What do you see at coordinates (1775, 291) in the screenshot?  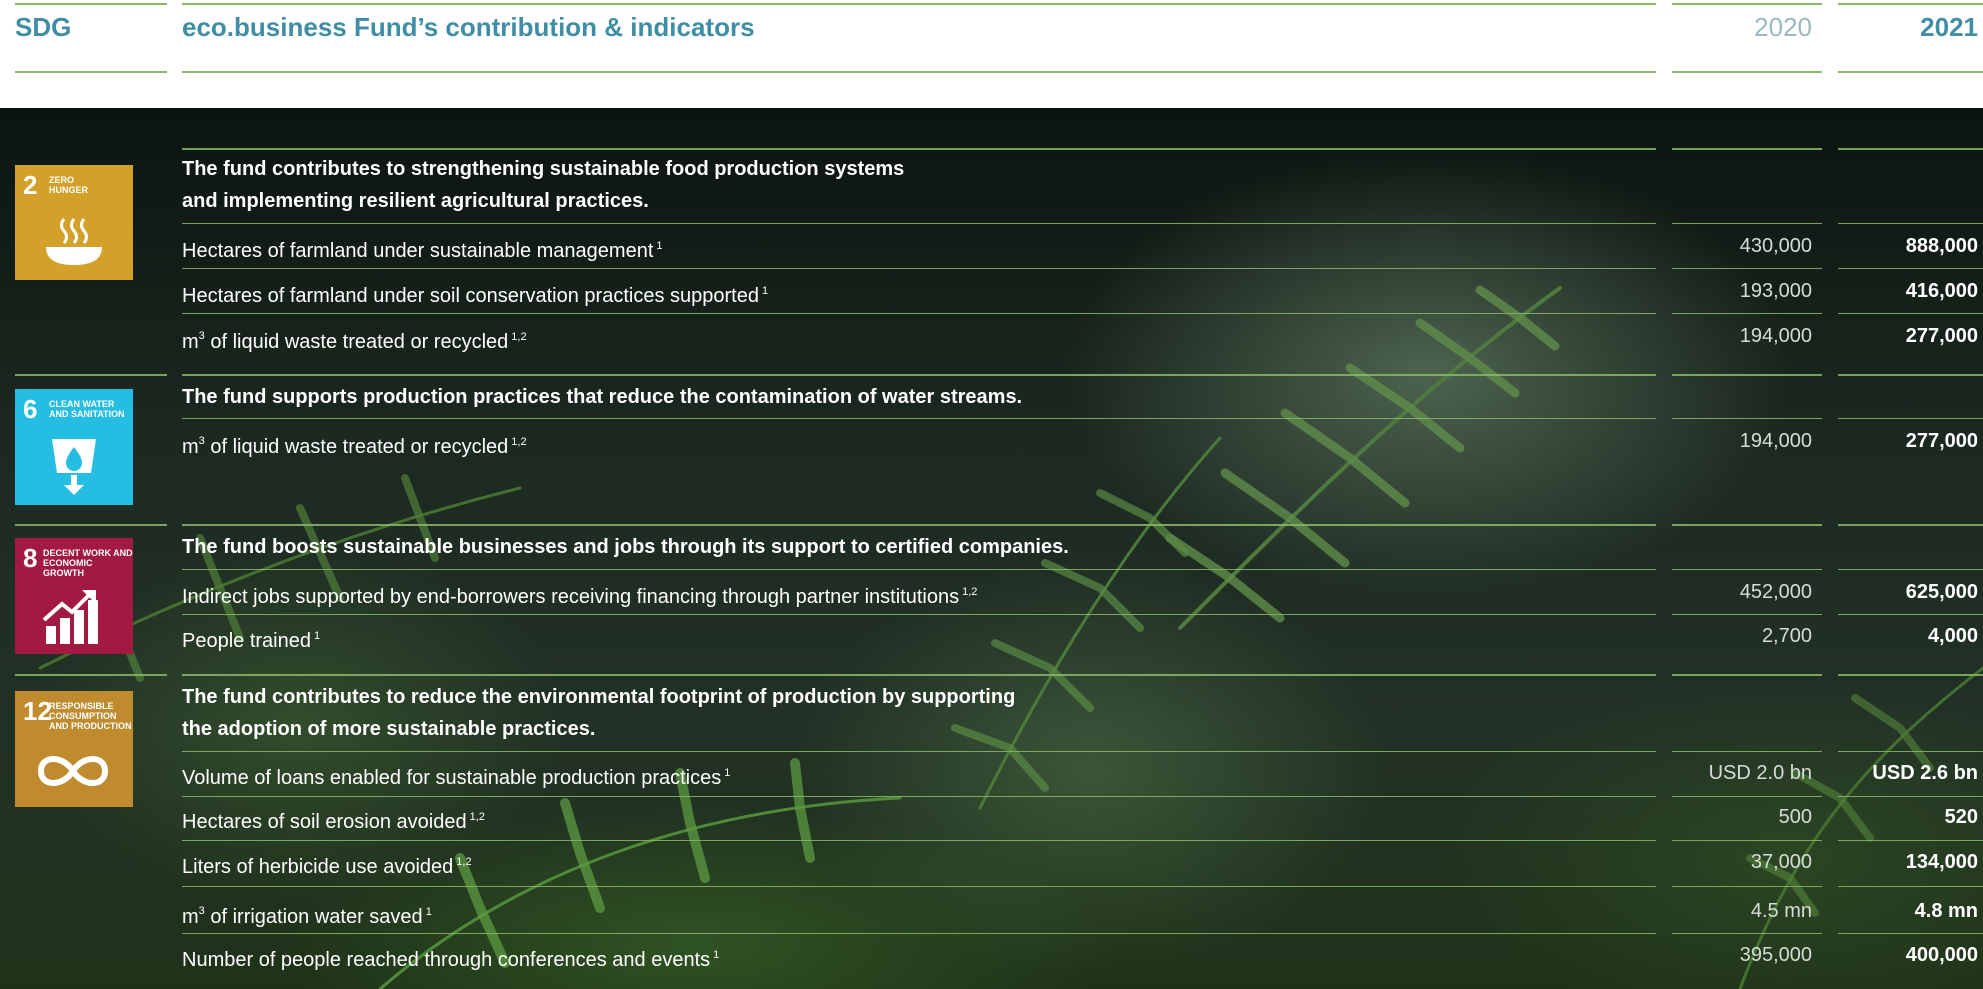 I see `value-2020: 193,000` at bounding box center [1775, 291].